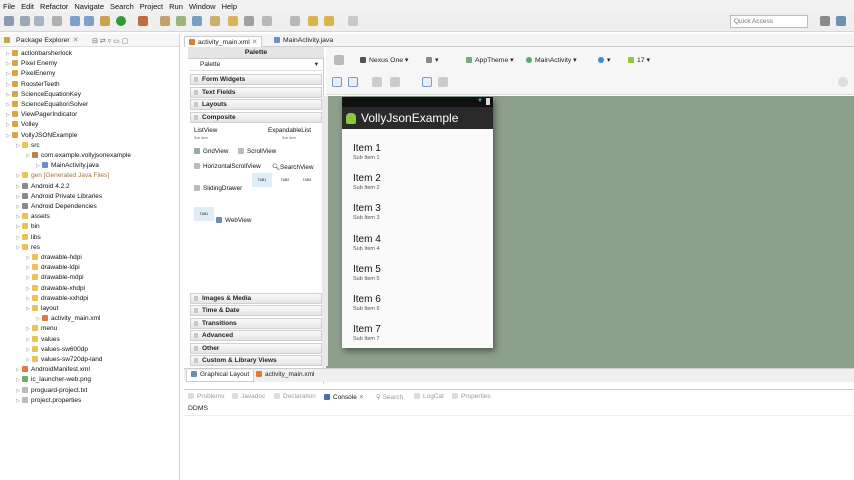  What do you see at coordinates (122, 6) in the screenshot?
I see `menu-search: Search` at bounding box center [122, 6].